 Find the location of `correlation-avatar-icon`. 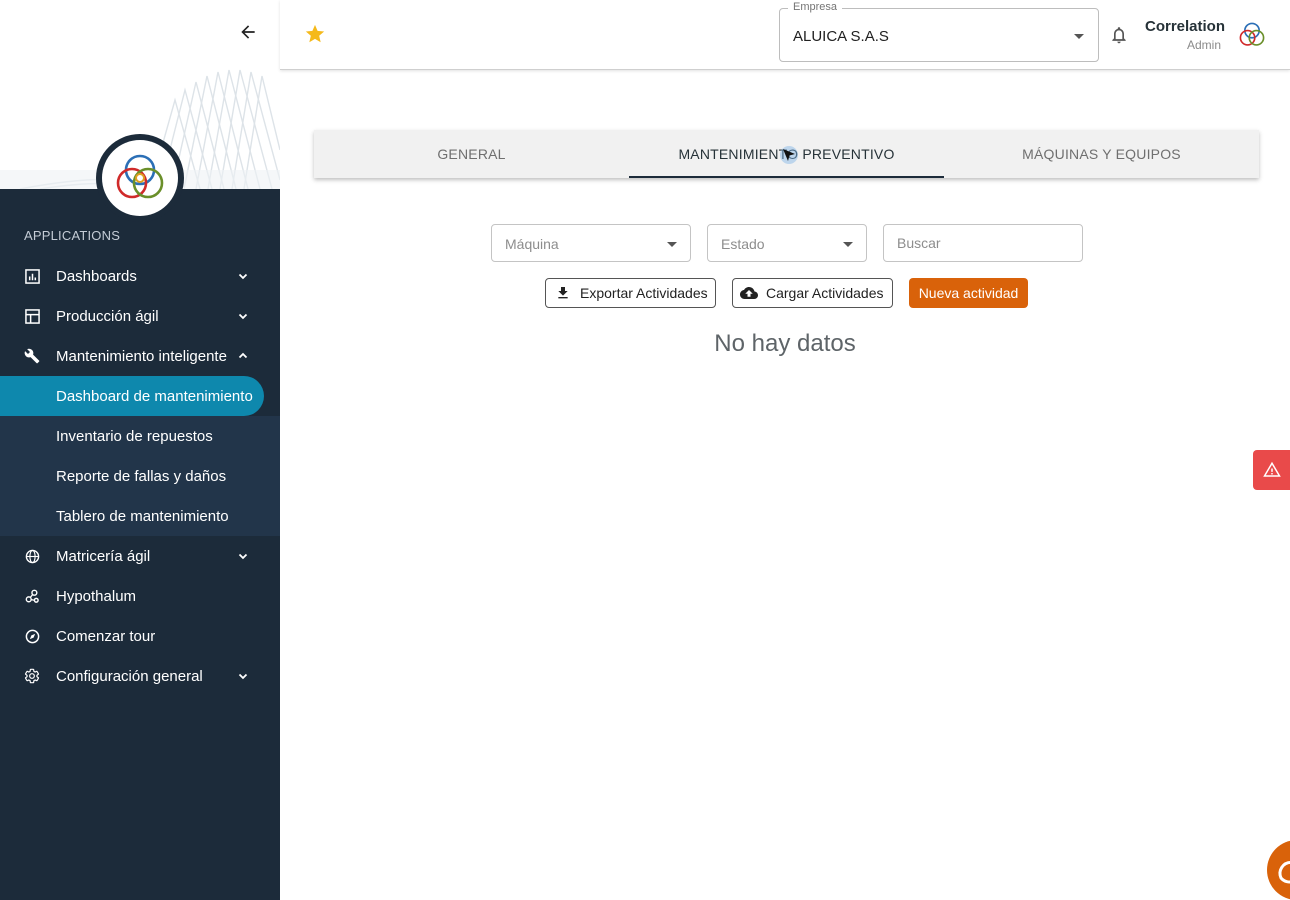

correlation-avatar-icon is located at coordinates (1252, 34).